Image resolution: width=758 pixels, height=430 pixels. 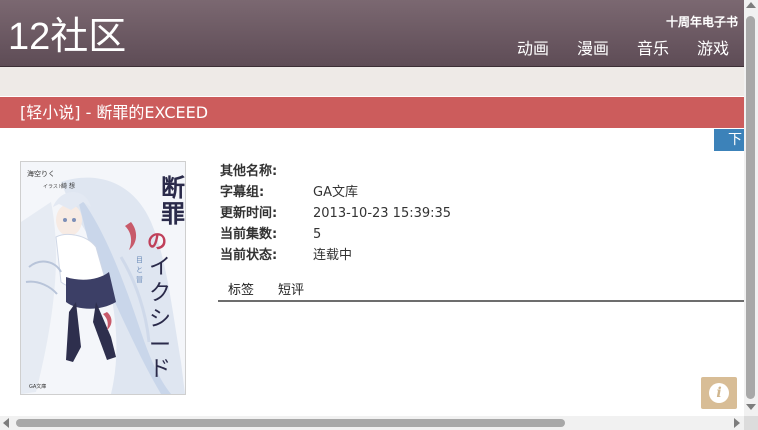 I want to click on horizontal-scrollbar, so click(x=372, y=423).